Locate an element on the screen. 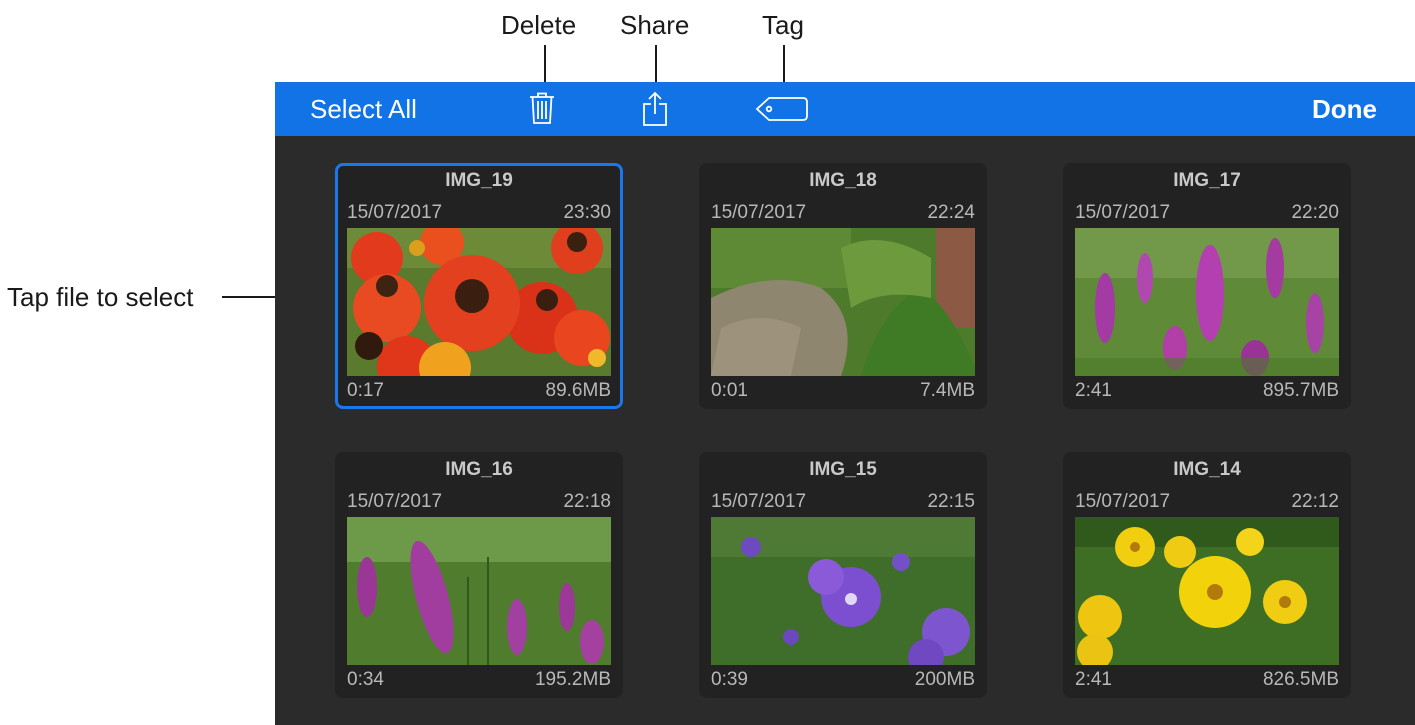 This screenshot has height=725, width=1415. file-card-img-17: IMG_17 15/07/2017 22:20 2:41 895.7MB is located at coordinates (1207, 286).